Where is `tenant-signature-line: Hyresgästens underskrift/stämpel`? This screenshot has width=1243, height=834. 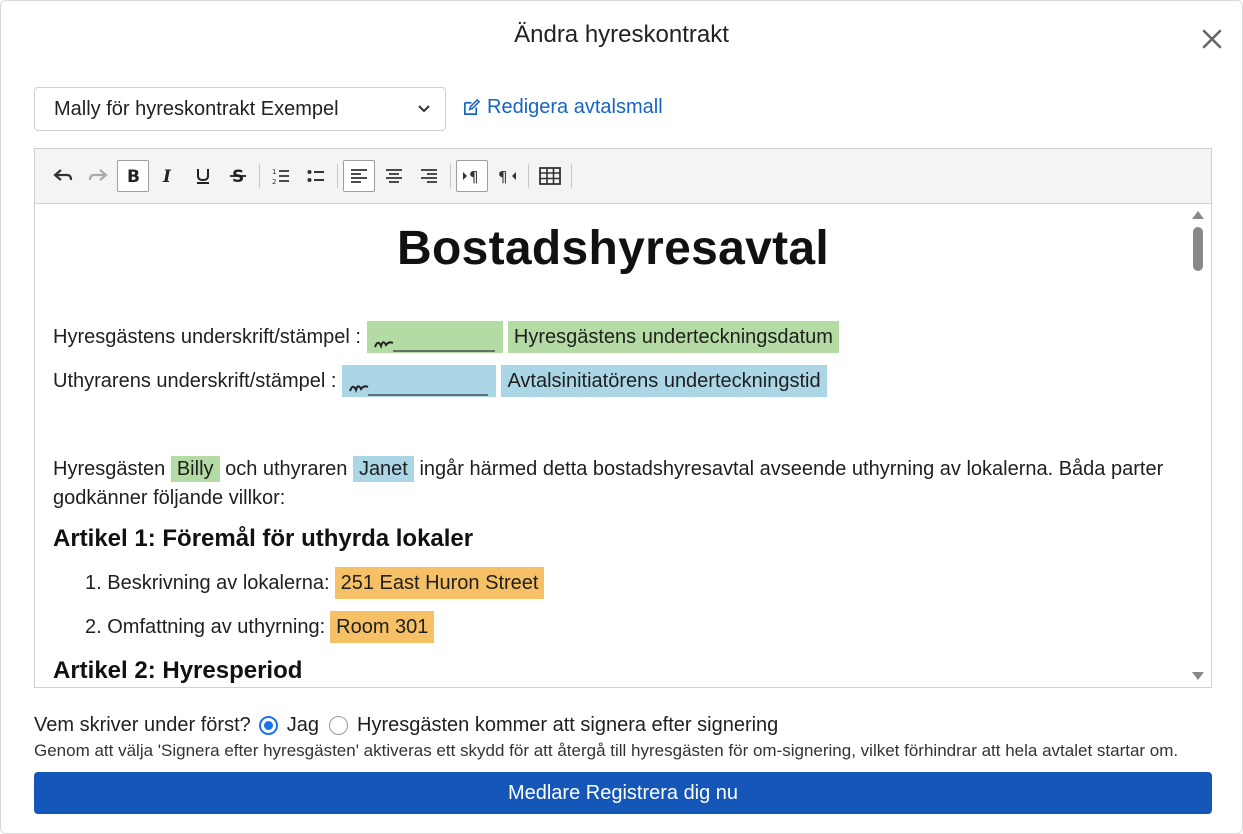
tenant-signature-line: Hyresgästens underskrift/stämpel is located at coordinates (446, 337).